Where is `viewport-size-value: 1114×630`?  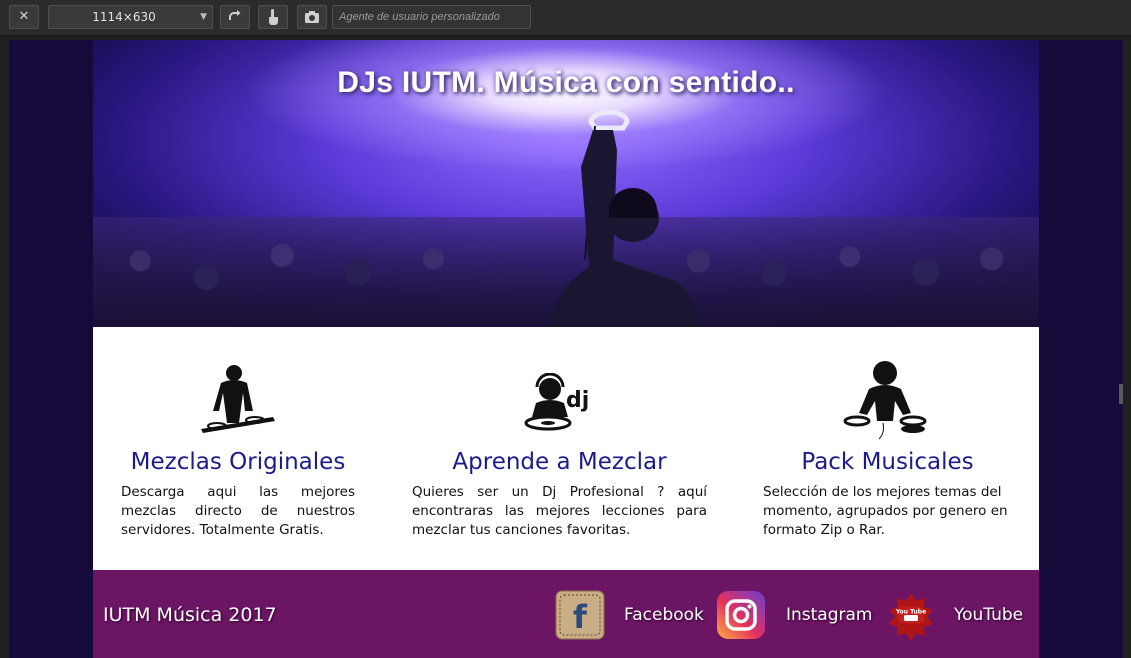 viewport-size-value: 1114×630 is located at coordinates (124, 17).